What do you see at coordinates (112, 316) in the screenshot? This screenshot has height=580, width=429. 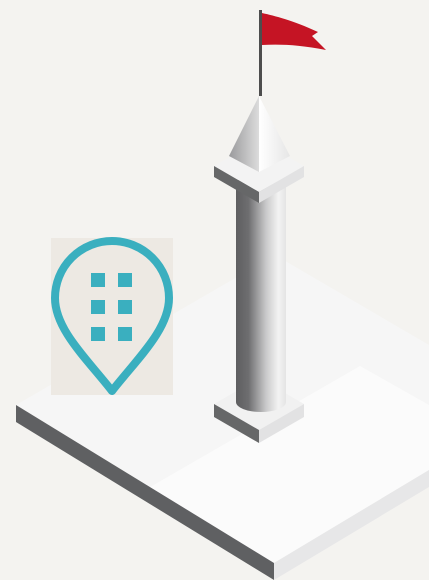 I see `location-pin-building-icon` at bounding box center [112, 316].